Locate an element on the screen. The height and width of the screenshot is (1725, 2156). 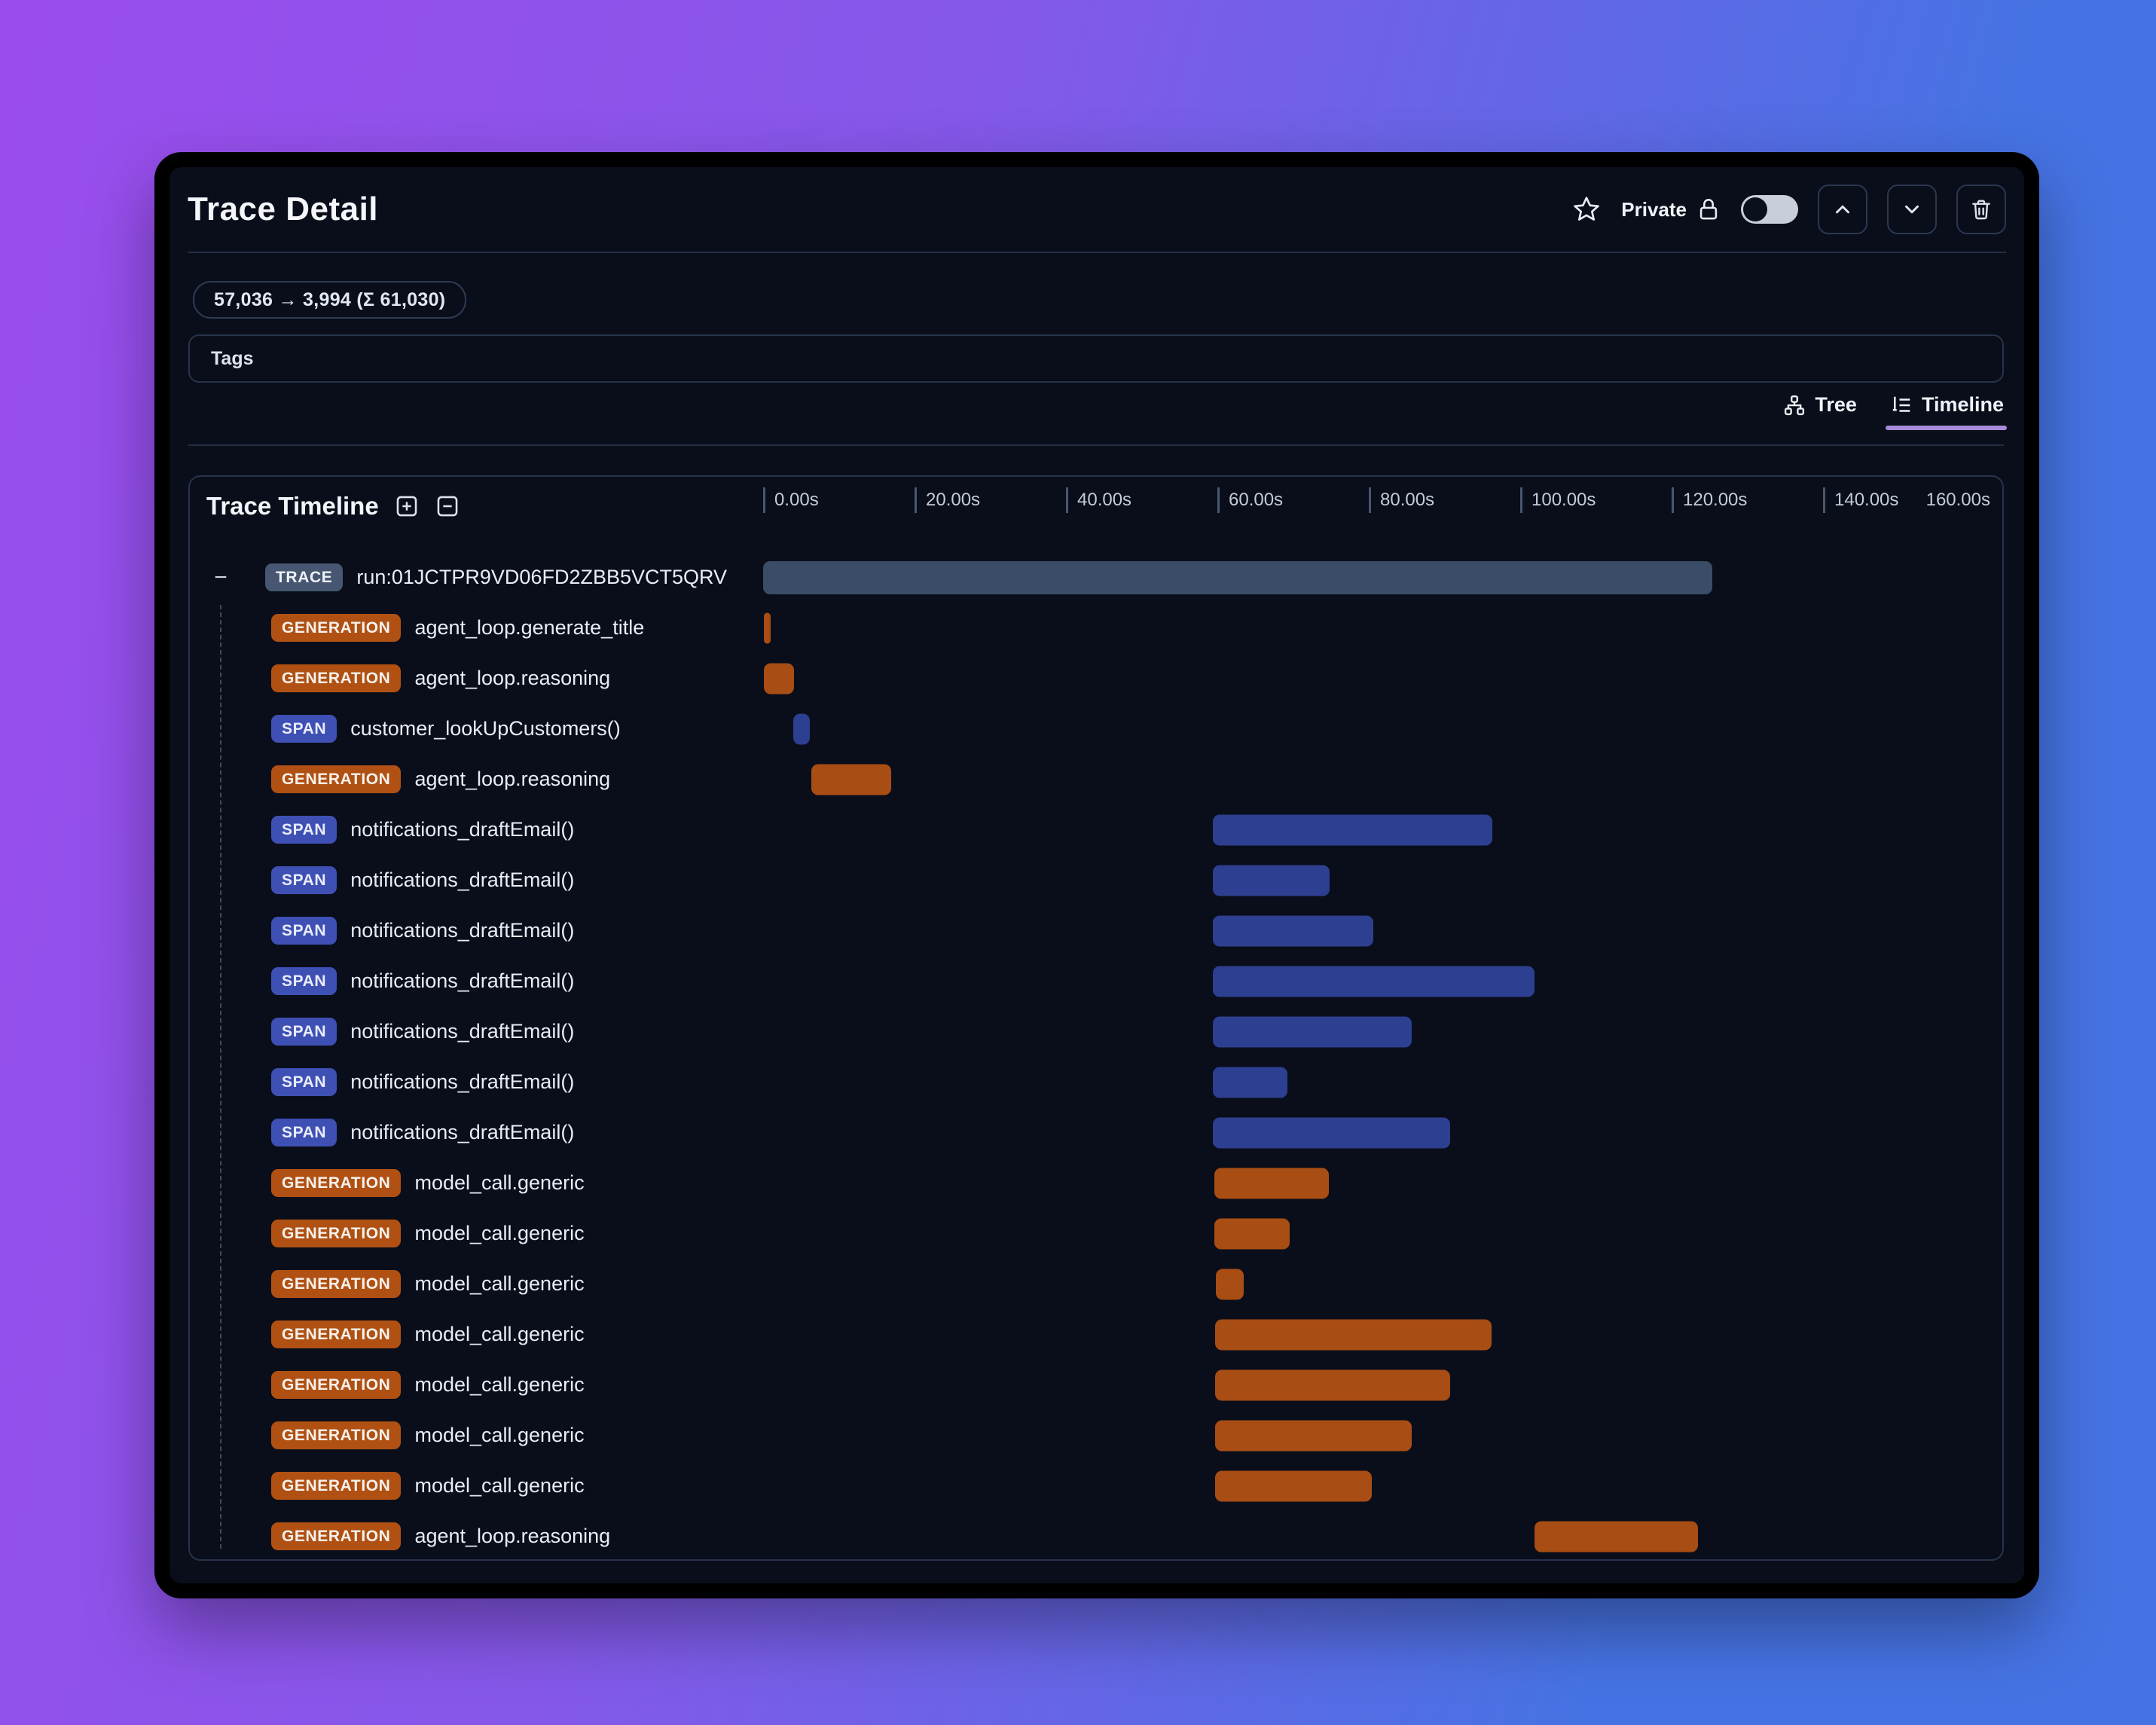
axis-tick: 80.00s is located at coordinates (1401, 500).